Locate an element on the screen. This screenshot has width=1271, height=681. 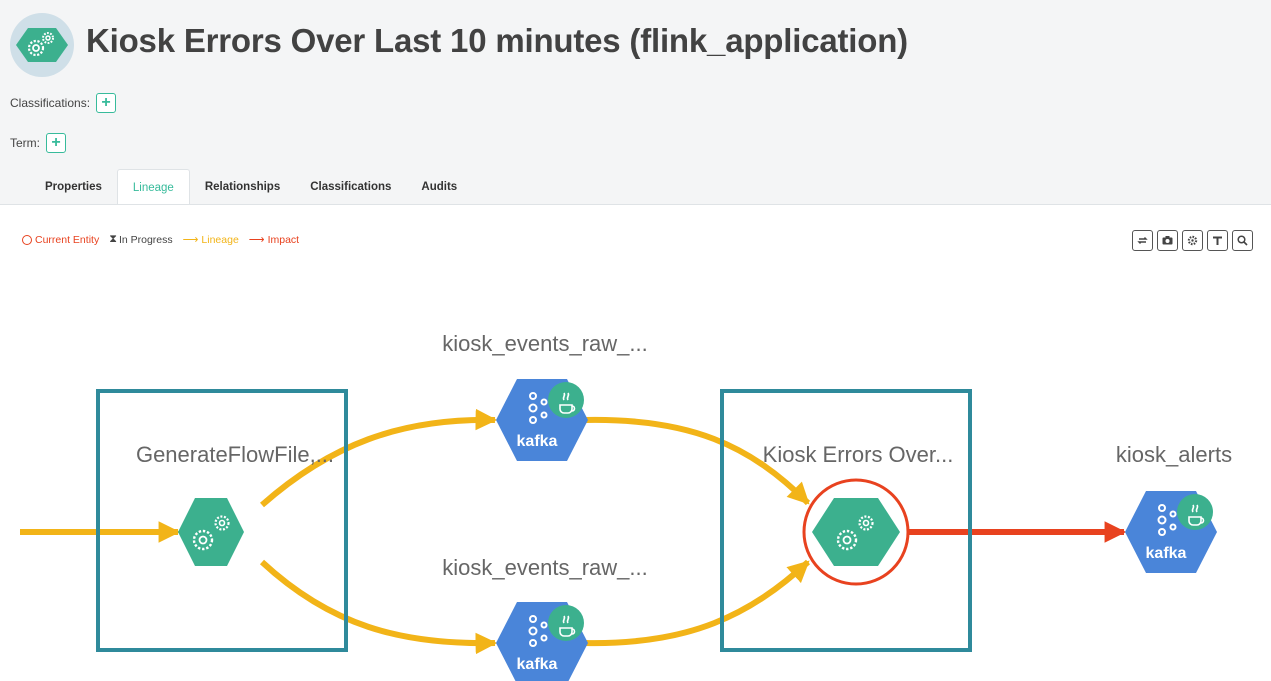
entity-type-icon is located at coordinates (42, 45).